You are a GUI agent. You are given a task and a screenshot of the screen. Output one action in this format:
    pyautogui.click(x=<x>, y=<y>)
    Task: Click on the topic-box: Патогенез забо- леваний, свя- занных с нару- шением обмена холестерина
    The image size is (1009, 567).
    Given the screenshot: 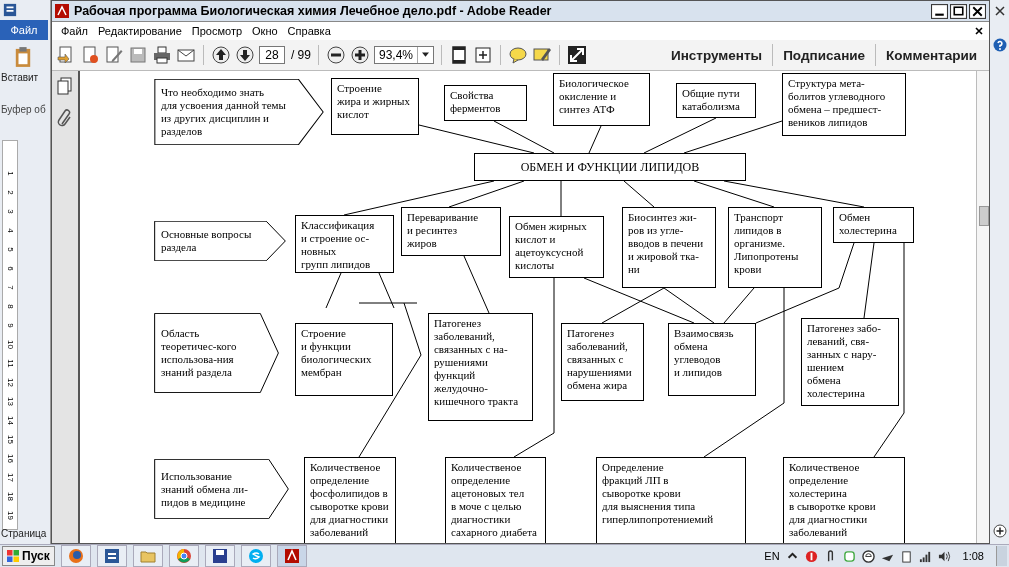 What is the action you would take?
    pyautogui.click(x=849, y=362)
    